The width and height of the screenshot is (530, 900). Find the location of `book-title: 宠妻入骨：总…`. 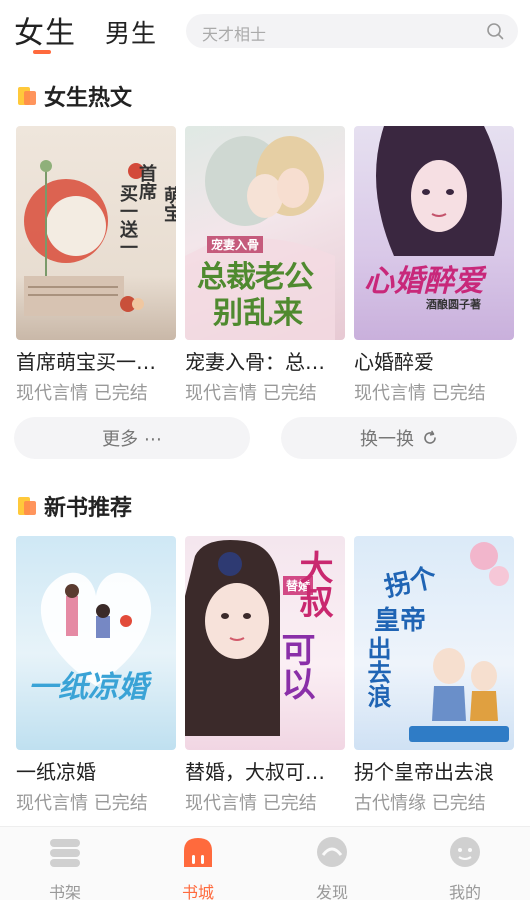

book-title: 宠妻入骨：总… is located at coordinates (265, 360).